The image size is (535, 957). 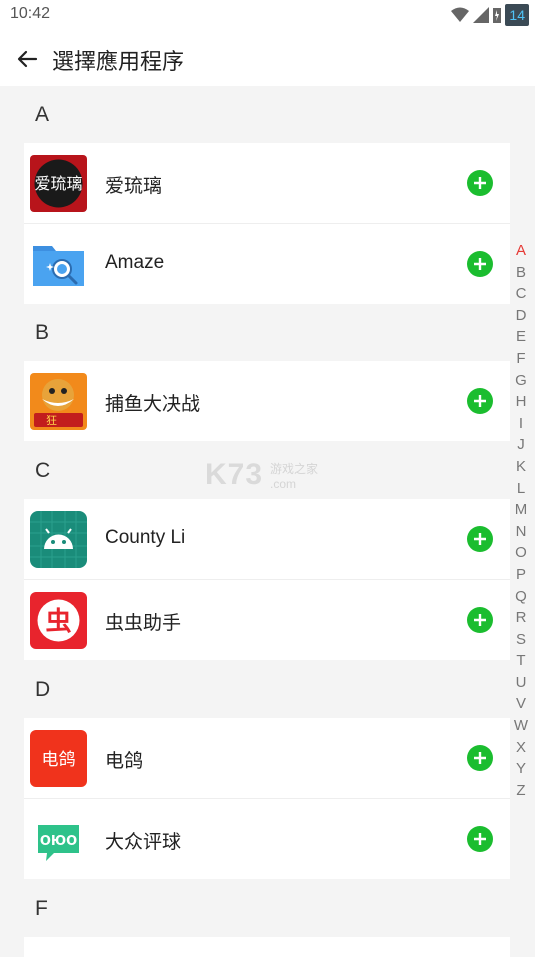 I want to click on section-header-b: B, so click(x=42, y=332).